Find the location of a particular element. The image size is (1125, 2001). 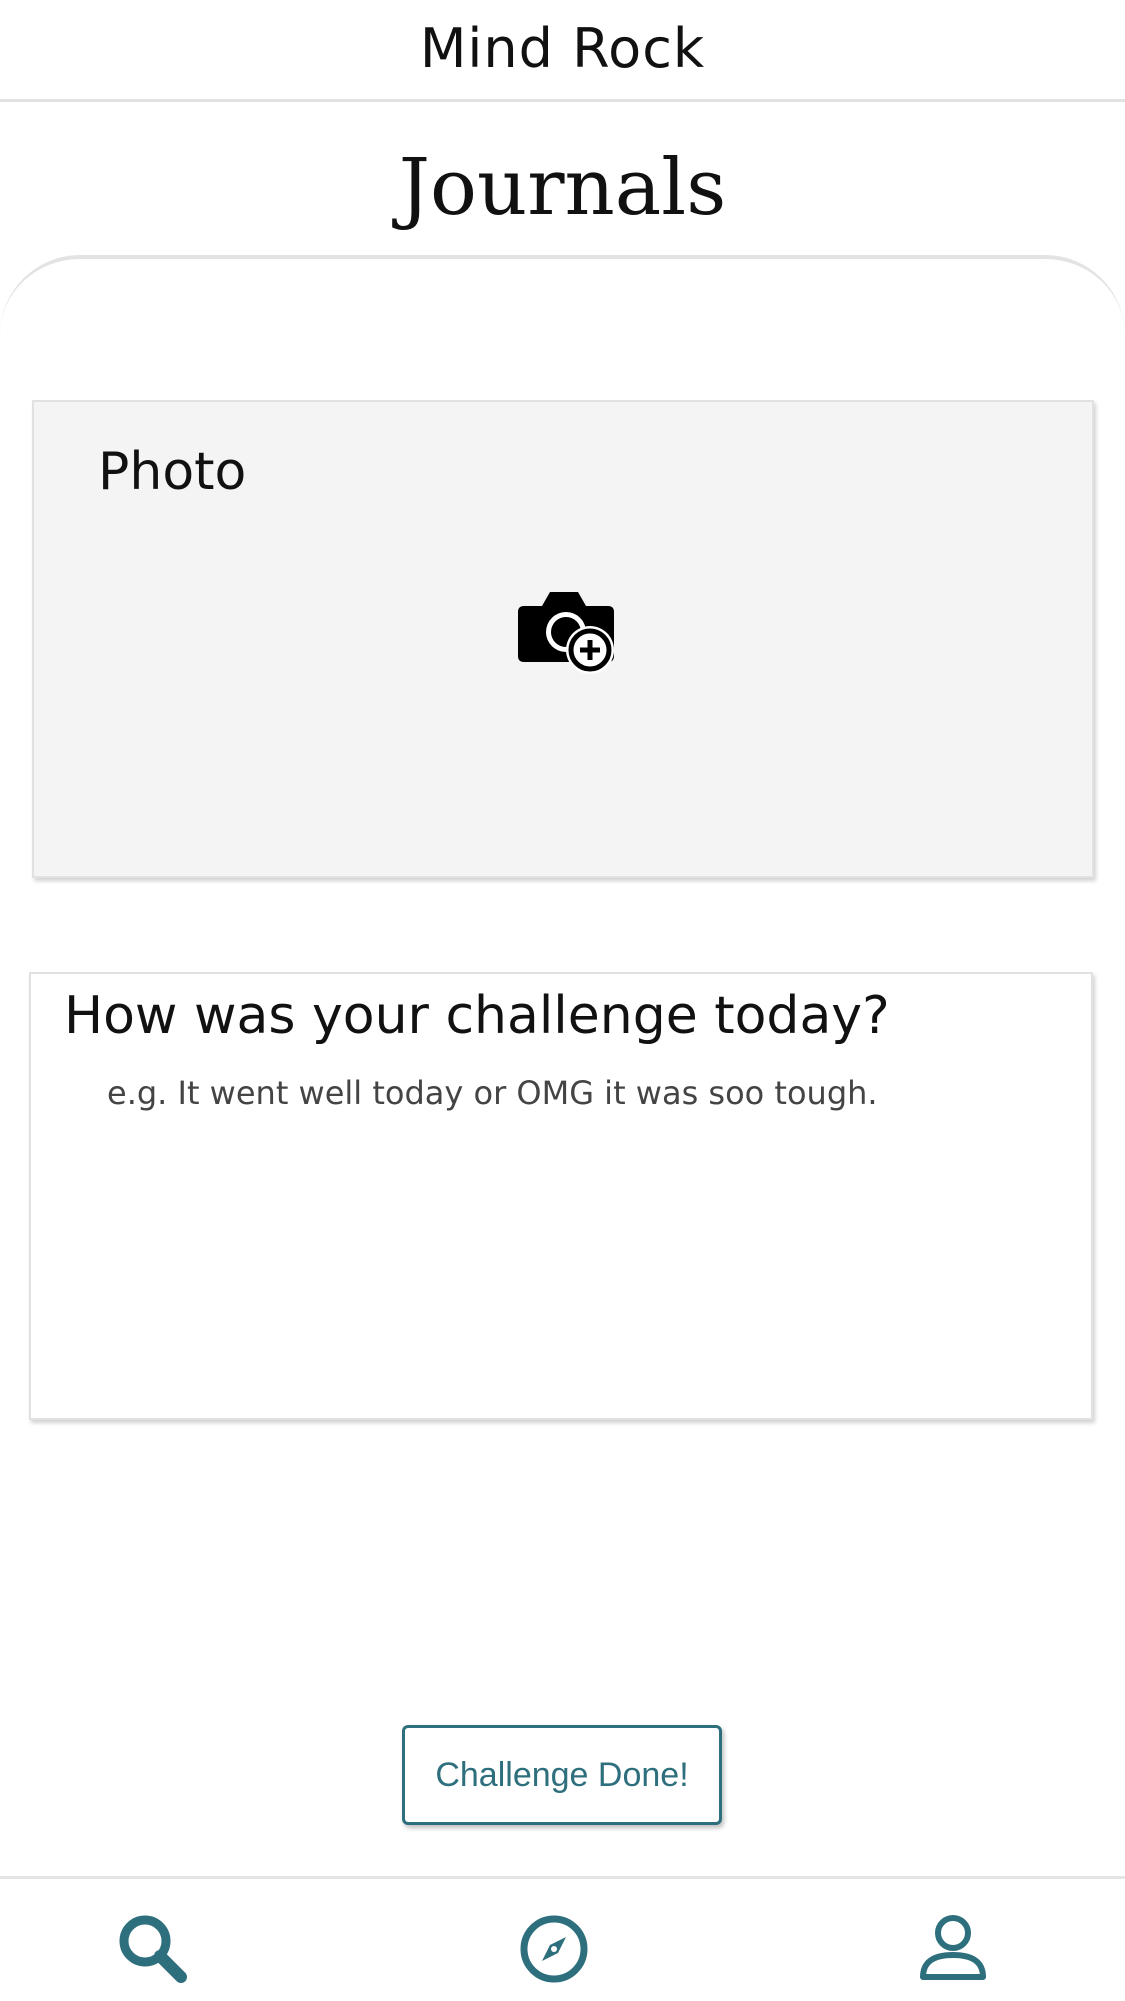

add-photo-button is located at coordinates (566, 632).